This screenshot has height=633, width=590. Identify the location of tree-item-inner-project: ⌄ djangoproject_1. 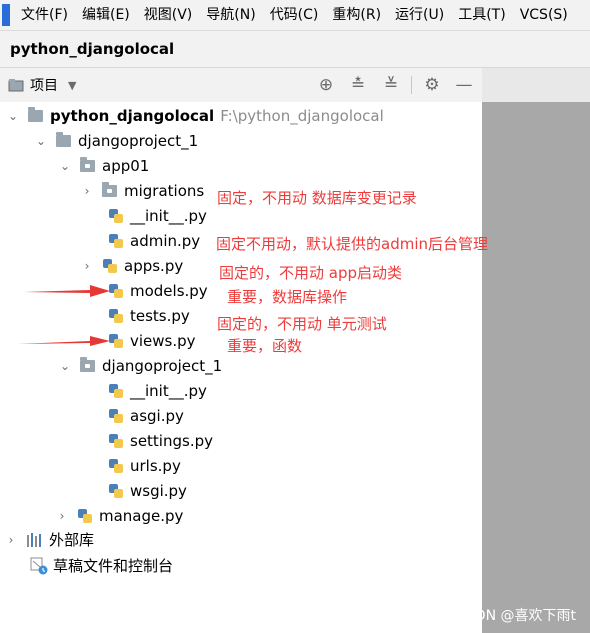
(140, 365).